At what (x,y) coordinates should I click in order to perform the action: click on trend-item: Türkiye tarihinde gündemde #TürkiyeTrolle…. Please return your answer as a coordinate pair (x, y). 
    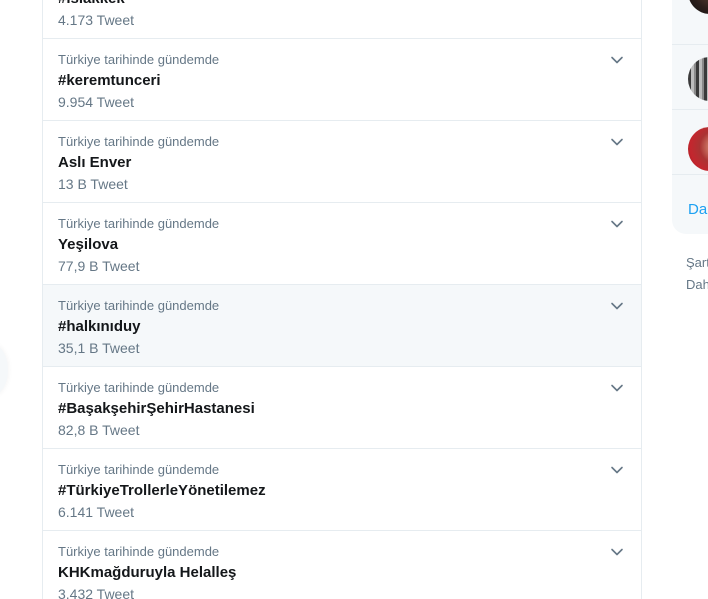
    Looking at the image, I should click on (342, 490).